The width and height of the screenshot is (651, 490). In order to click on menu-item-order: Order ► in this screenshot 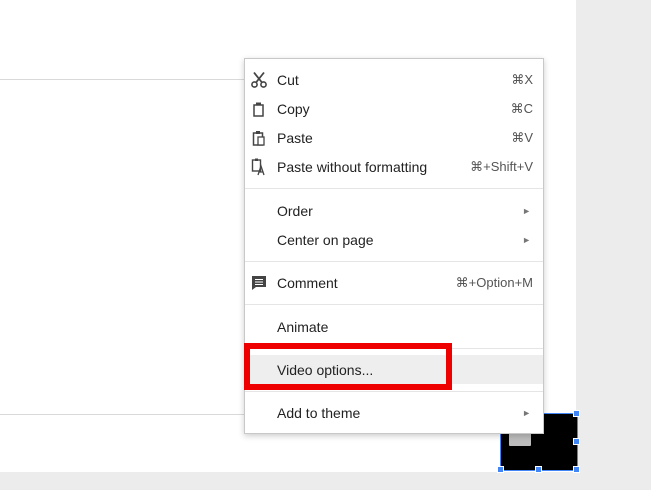, I will do `click(394, 210)`.